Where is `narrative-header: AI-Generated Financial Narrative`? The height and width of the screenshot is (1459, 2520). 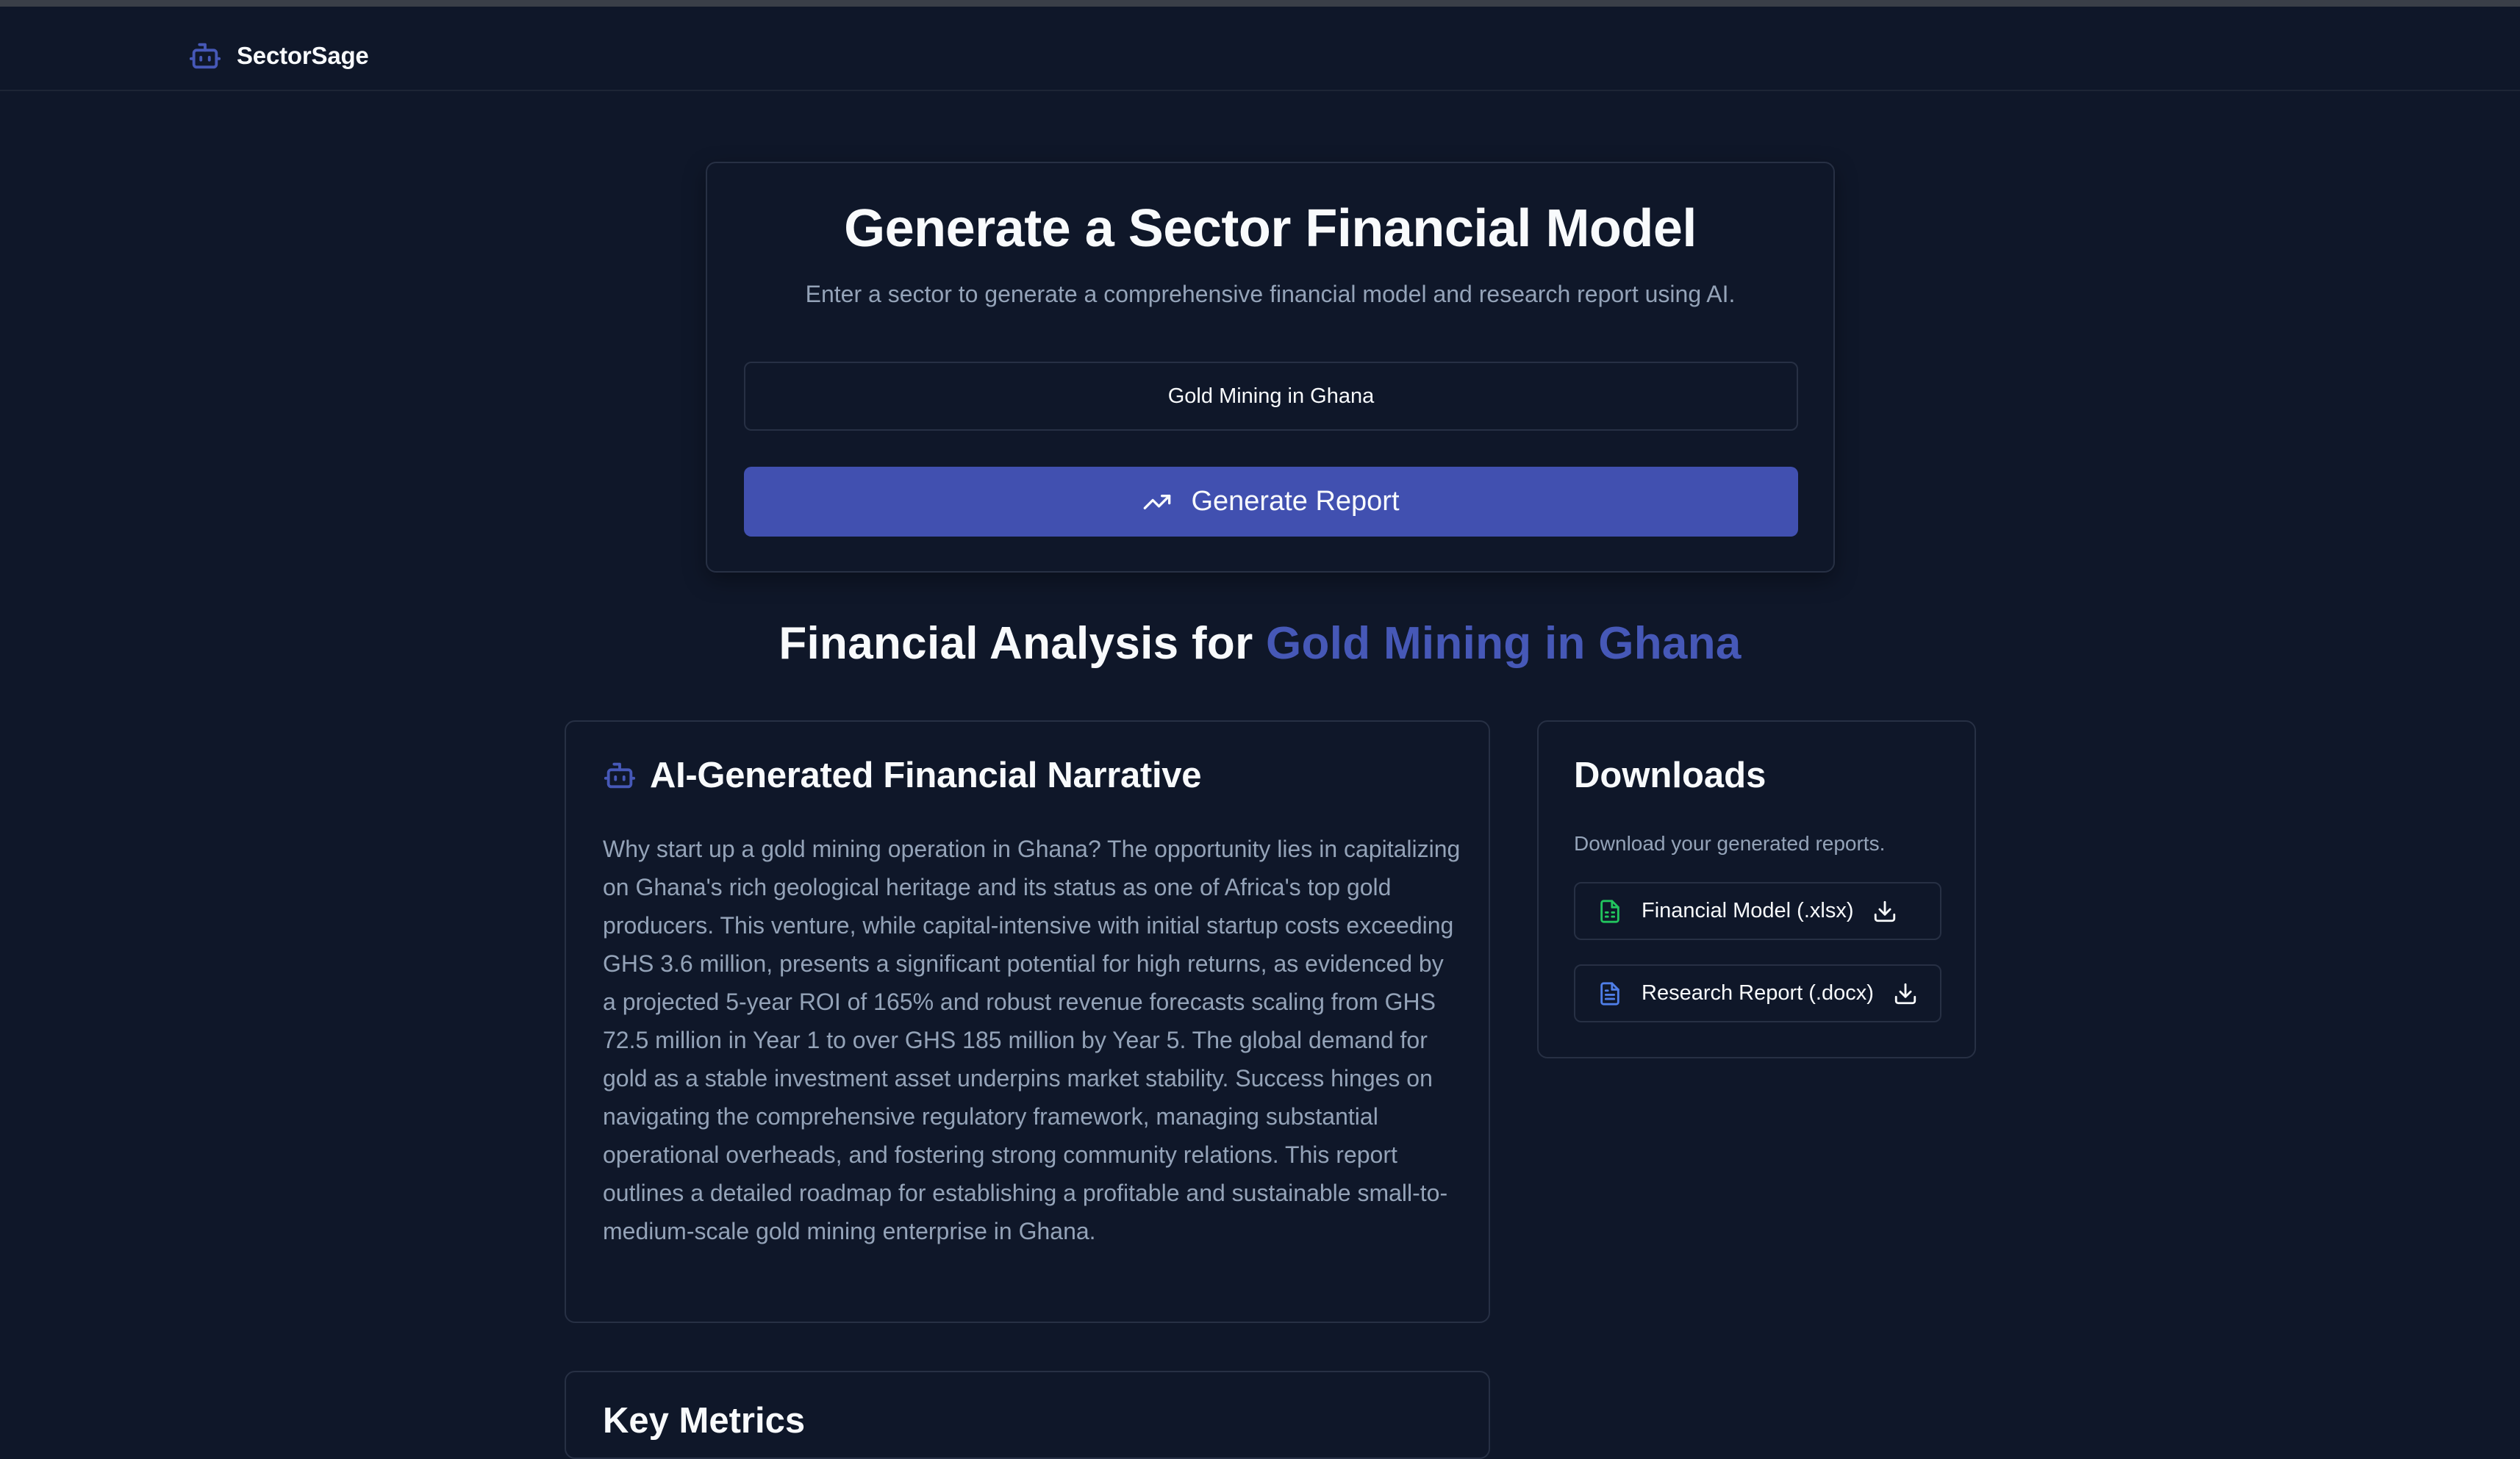 narrative-header: AI-Generated Financial Narrative is located at coordinates (902, 775).